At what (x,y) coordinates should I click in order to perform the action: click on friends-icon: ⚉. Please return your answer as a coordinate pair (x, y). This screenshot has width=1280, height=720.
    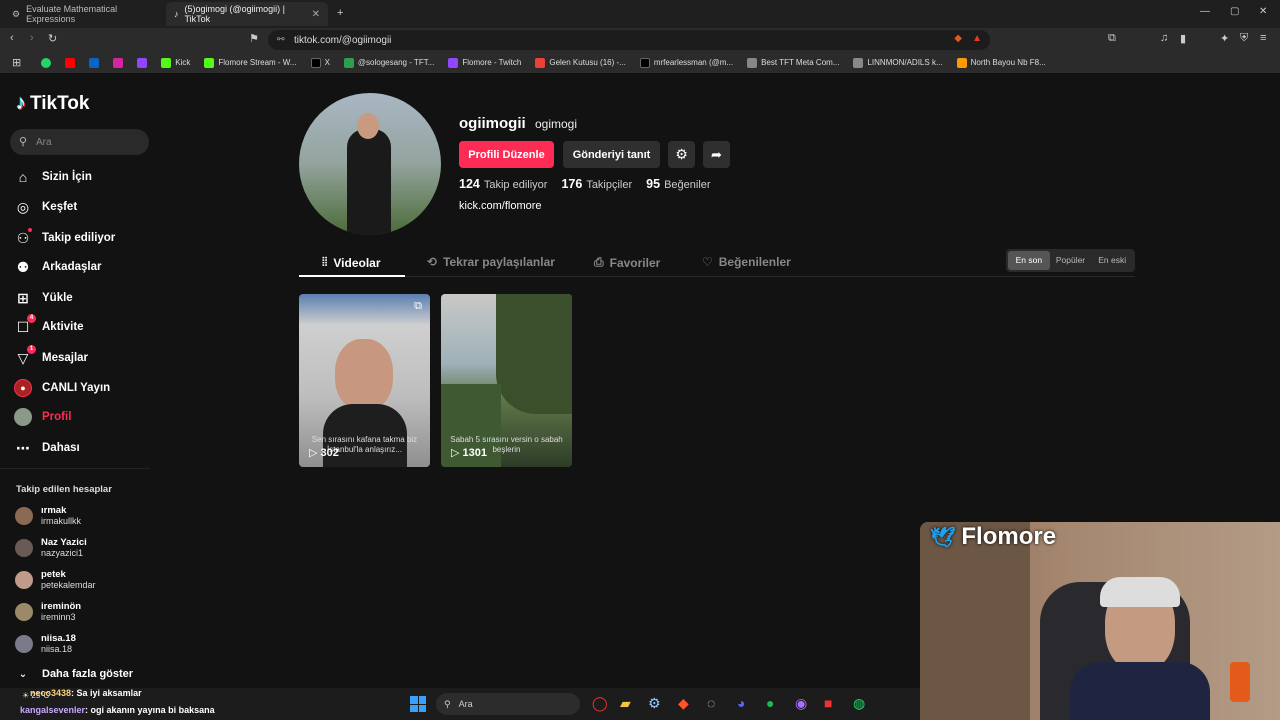
    Looking at the image, I should click on (23, 266).